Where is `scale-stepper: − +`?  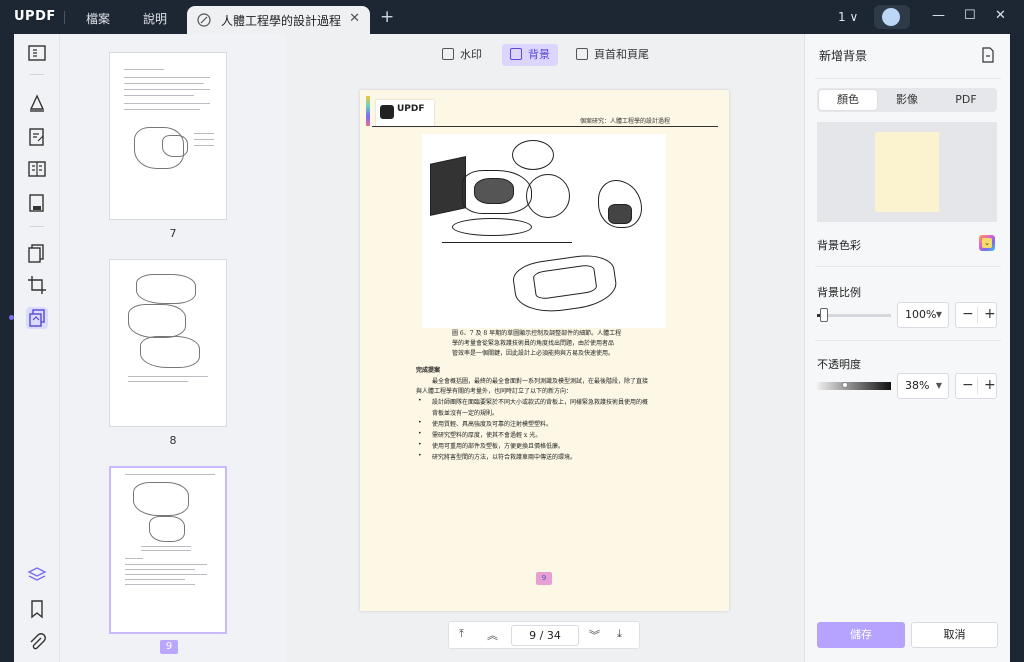
scale-stepper: − + is located at coordinates (976, 315).